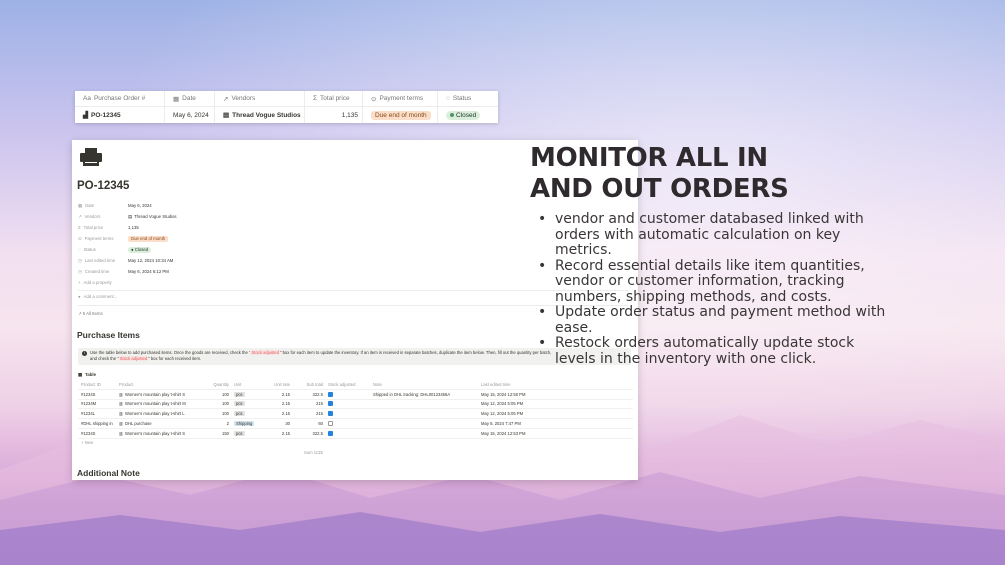 The image size is (1005, 565). I want to click on relation-icon: ↗, so click(226, 99).